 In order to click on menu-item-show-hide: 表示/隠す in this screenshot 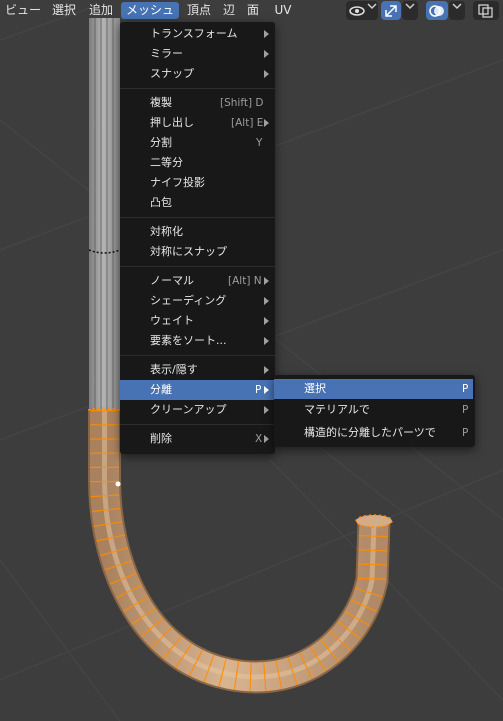, I will do `click(197, 370)`.